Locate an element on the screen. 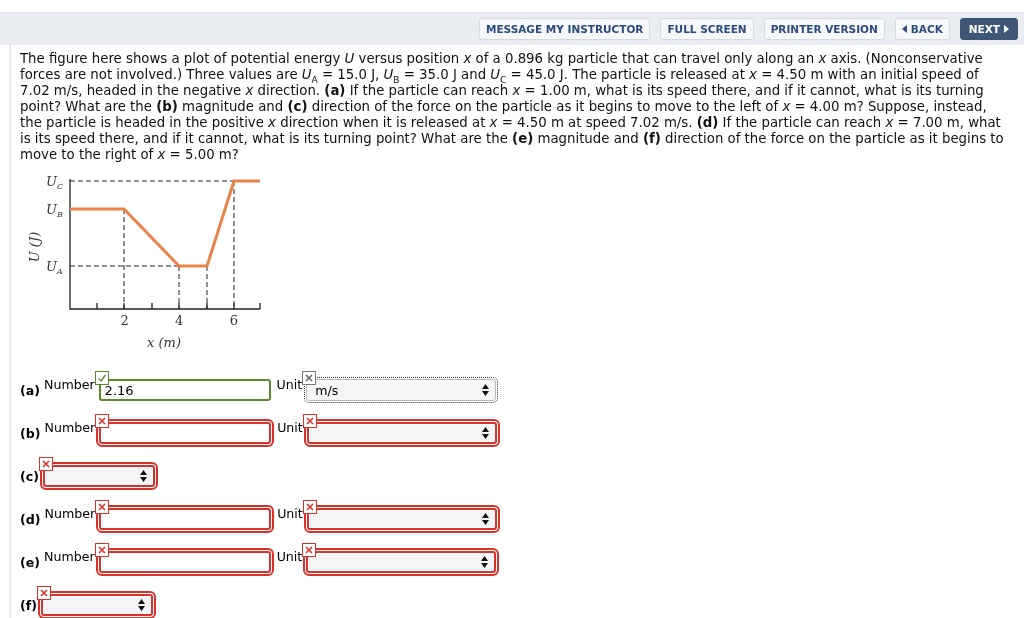 The width and height of the screenshot is (1024, 618). toolbar-button: MESSAGE MY INSTRUCTOR is located at coordinates (564, 29).